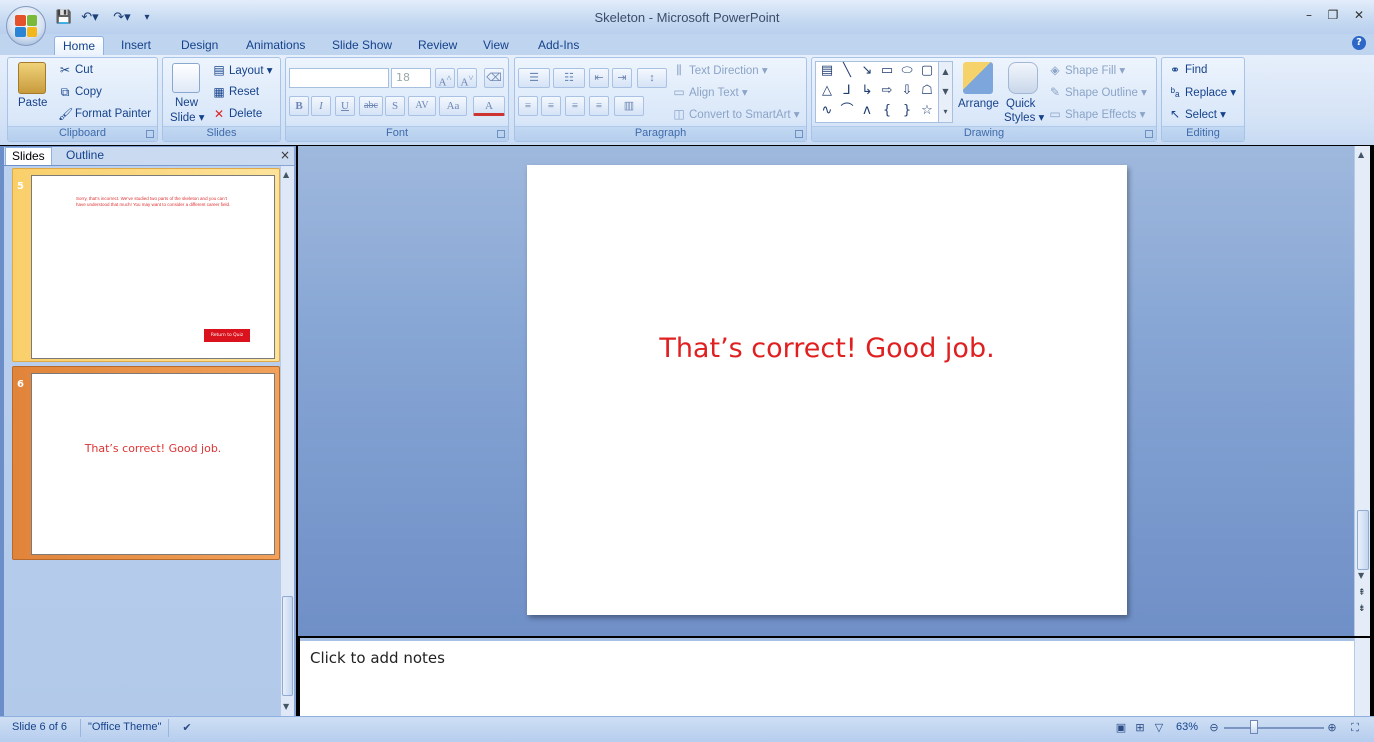 The width and height of the screenshot is (1374, 742). Describe the element at coordinates (496, 46) in the screenshot. I see `tab-view: View` at that location.